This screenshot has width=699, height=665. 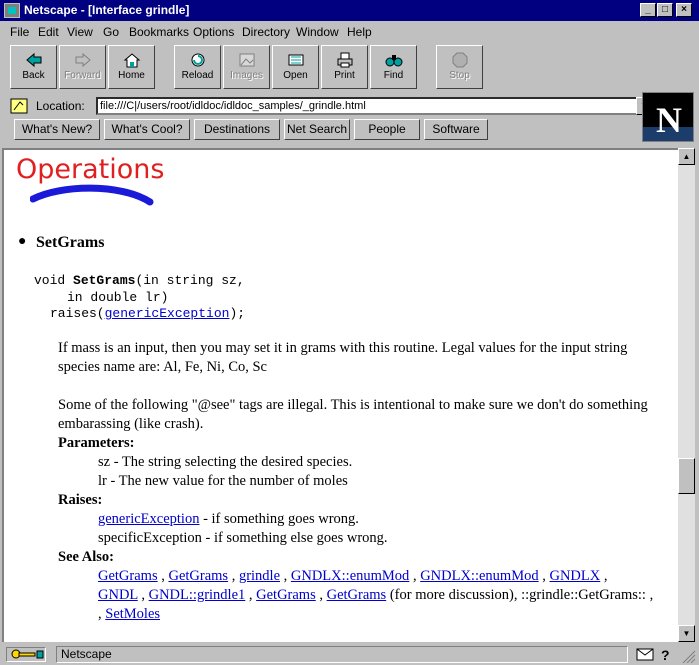 What do you see at coordinates (12, 10) in the screenshot?
I see `netscape-app-icon` at bounding box center [12, 10].